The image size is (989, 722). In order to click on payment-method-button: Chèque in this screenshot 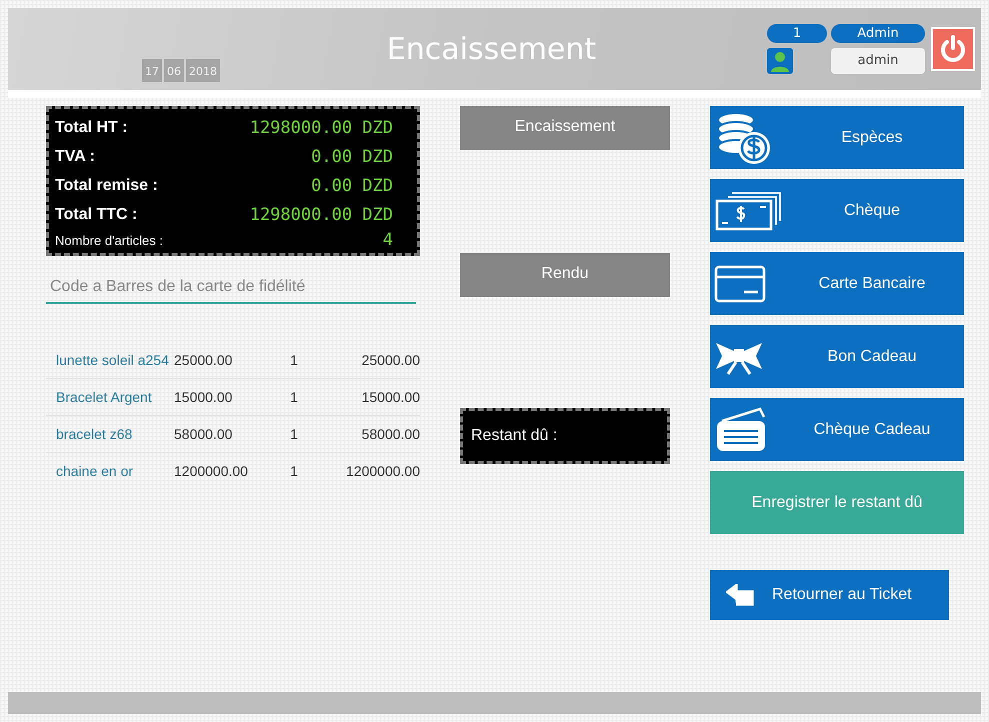, I will do `click(837, 210)`.